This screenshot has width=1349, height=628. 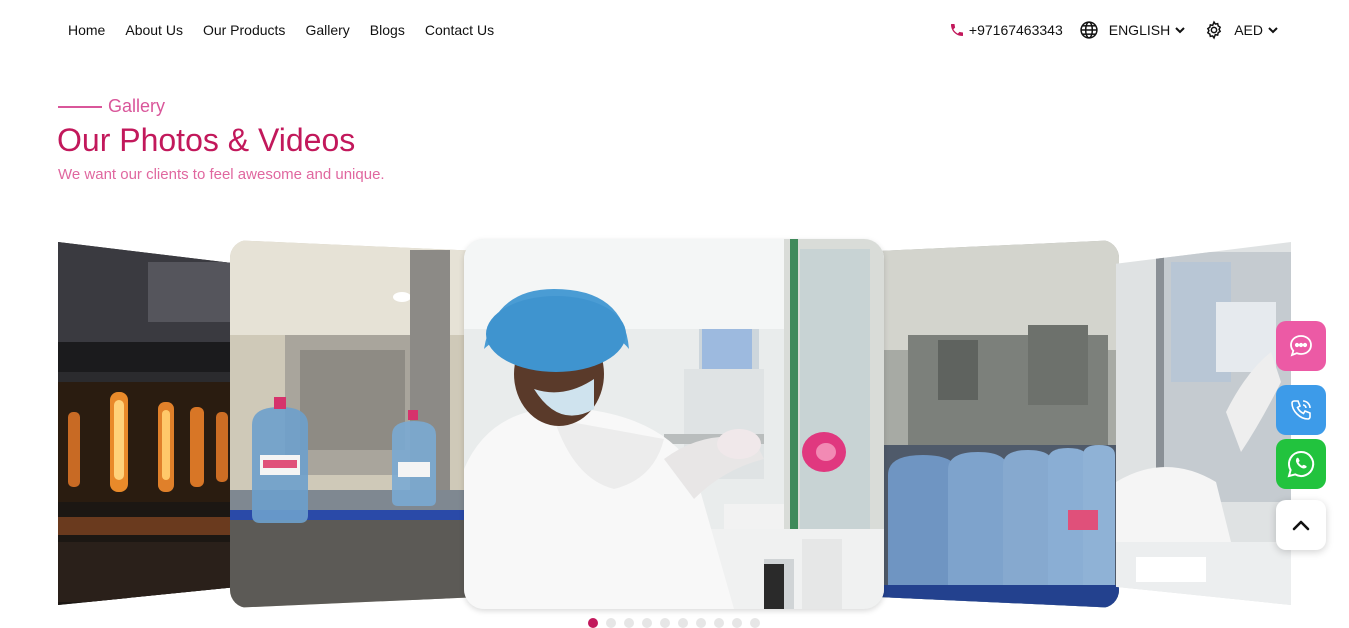 I want to click on phone-icon, so click(x=956, y=30).